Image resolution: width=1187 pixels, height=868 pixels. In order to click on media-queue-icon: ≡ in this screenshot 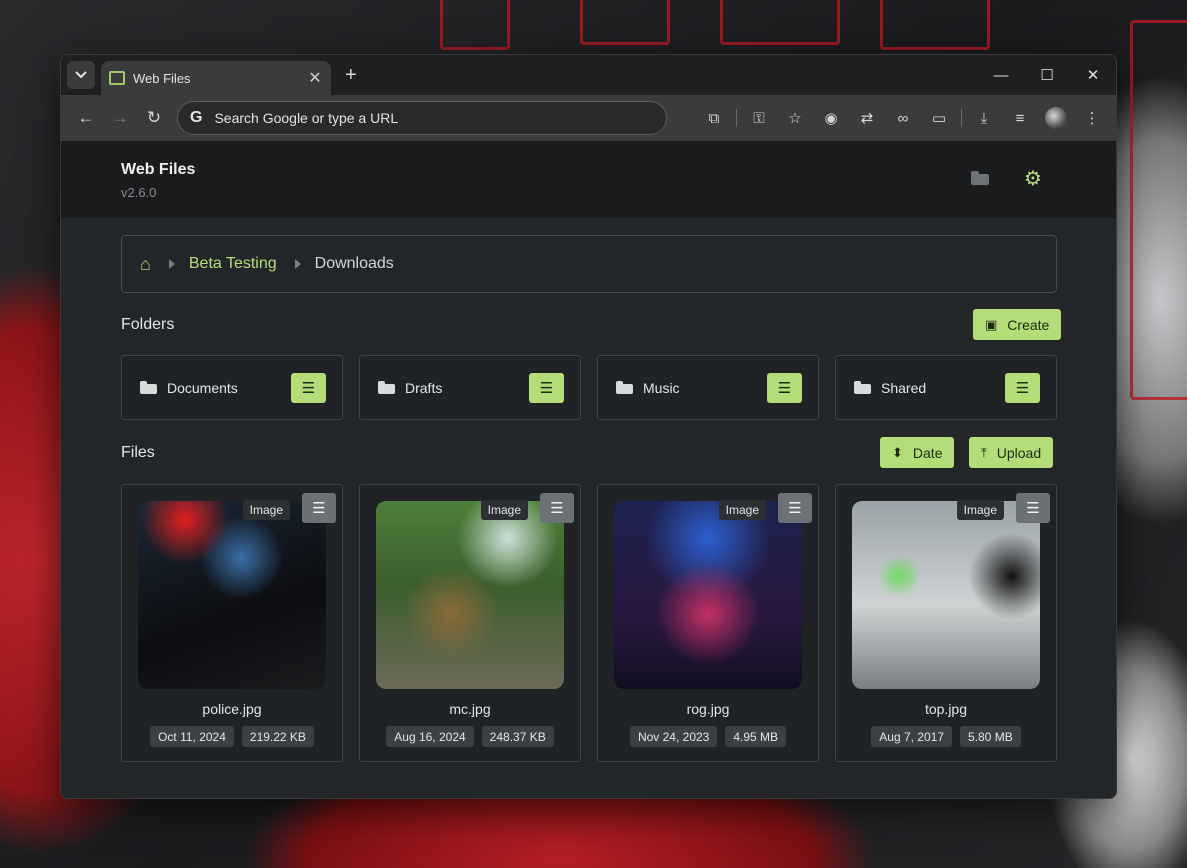, I will do `click(1020, 118)`.